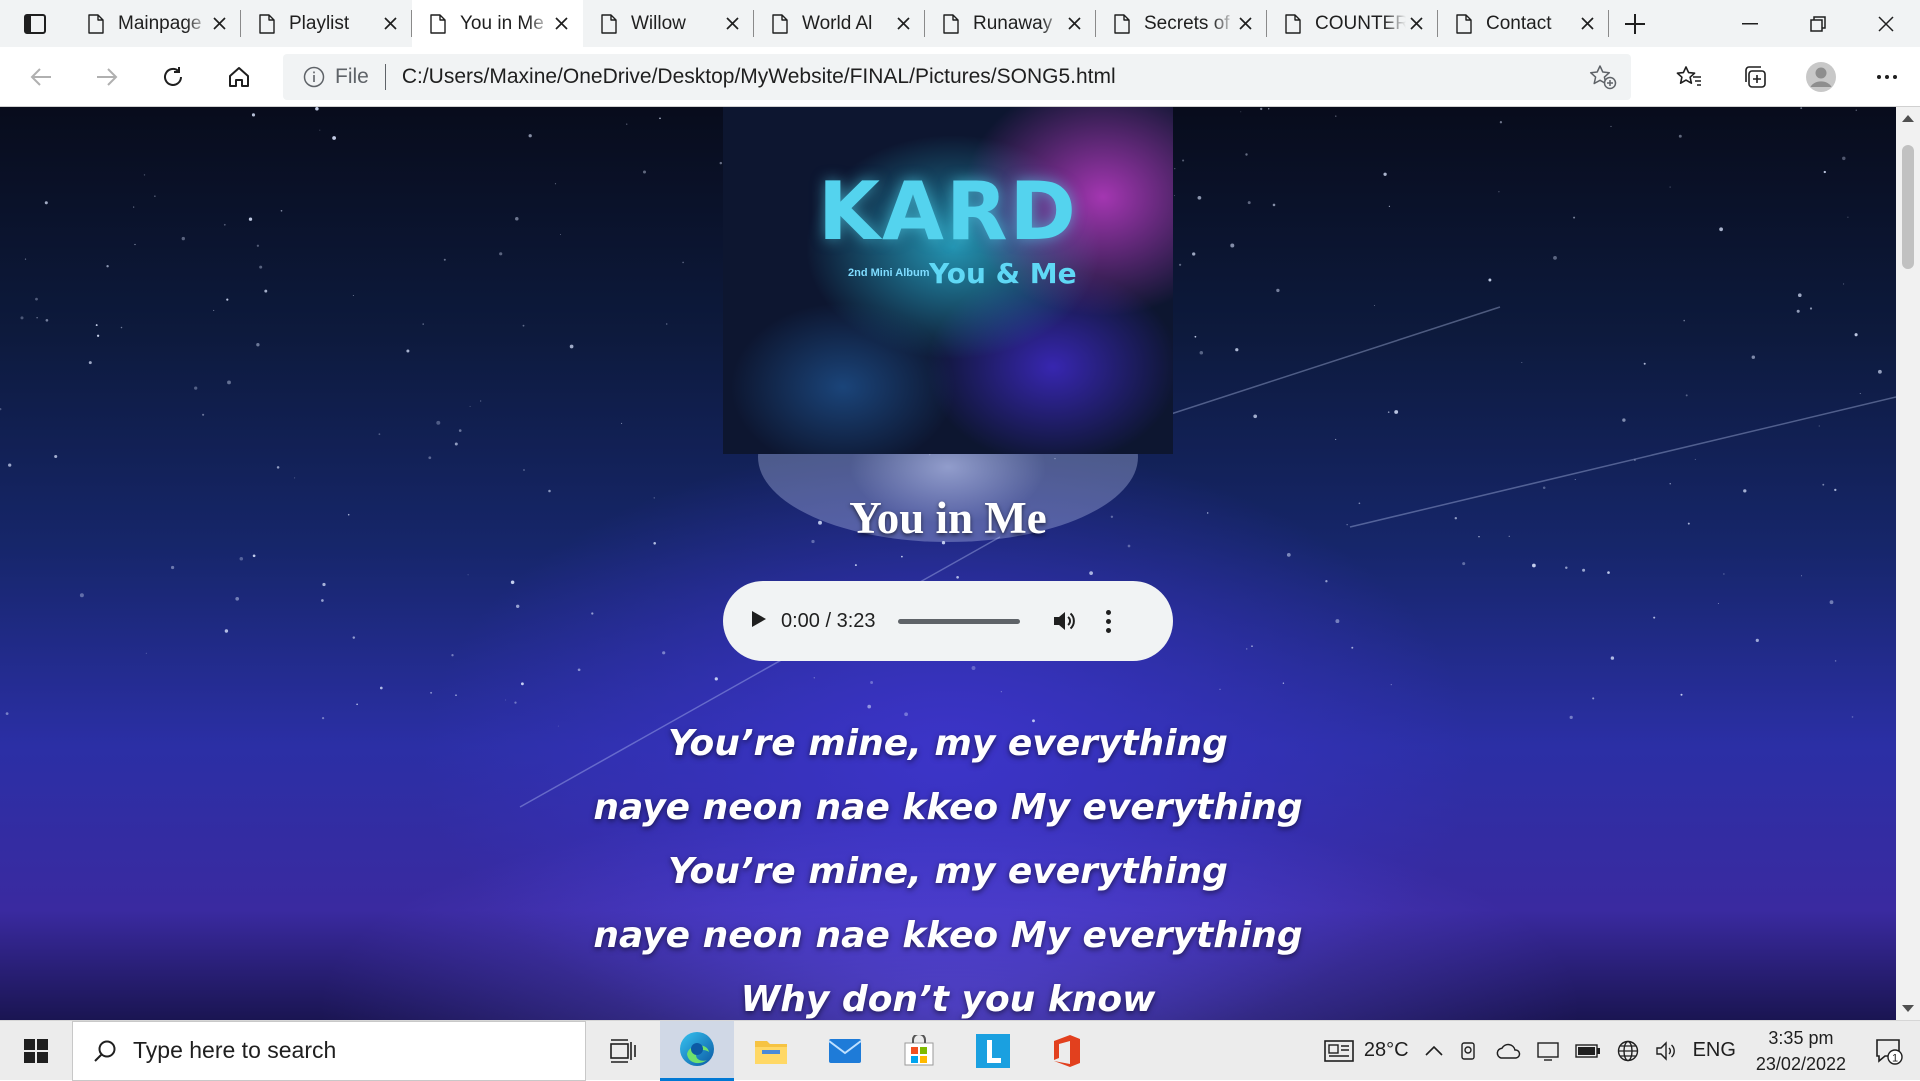 This screenshot has height=1081, width=1920. What do you see at coordinates (993, 1051) in the screenshot?
I see `taskbar-app-l` at bounding box center [993, 1051].